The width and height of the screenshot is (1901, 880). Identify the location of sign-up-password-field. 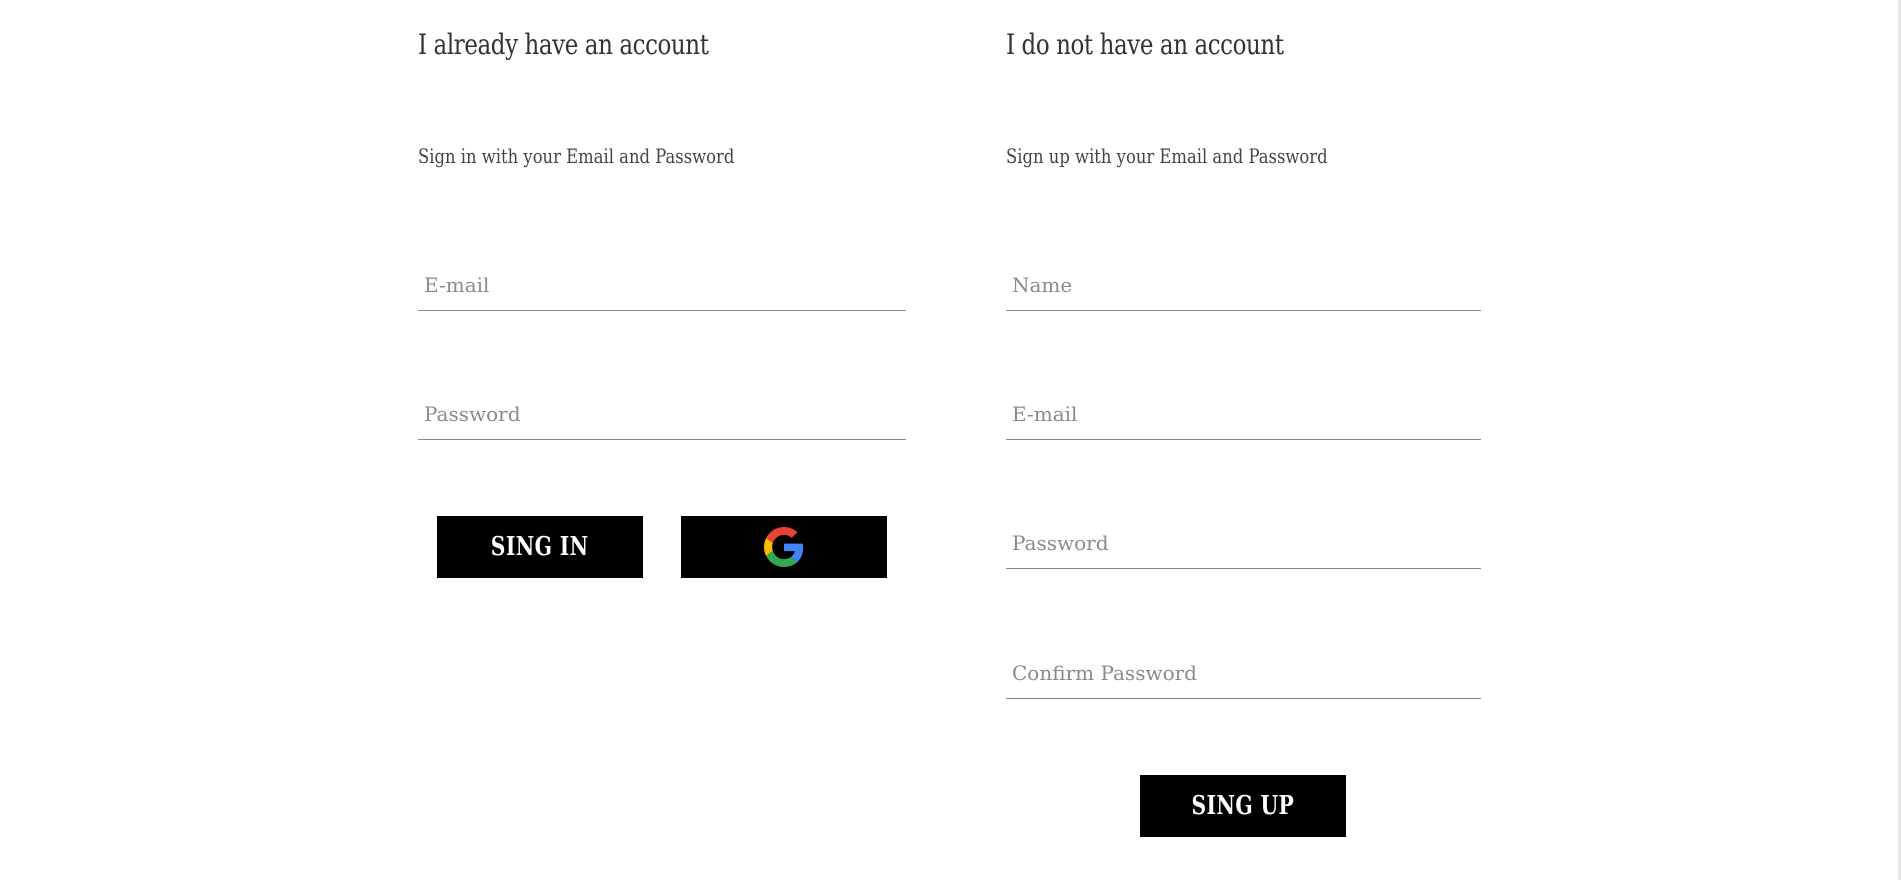
(1243, 543).